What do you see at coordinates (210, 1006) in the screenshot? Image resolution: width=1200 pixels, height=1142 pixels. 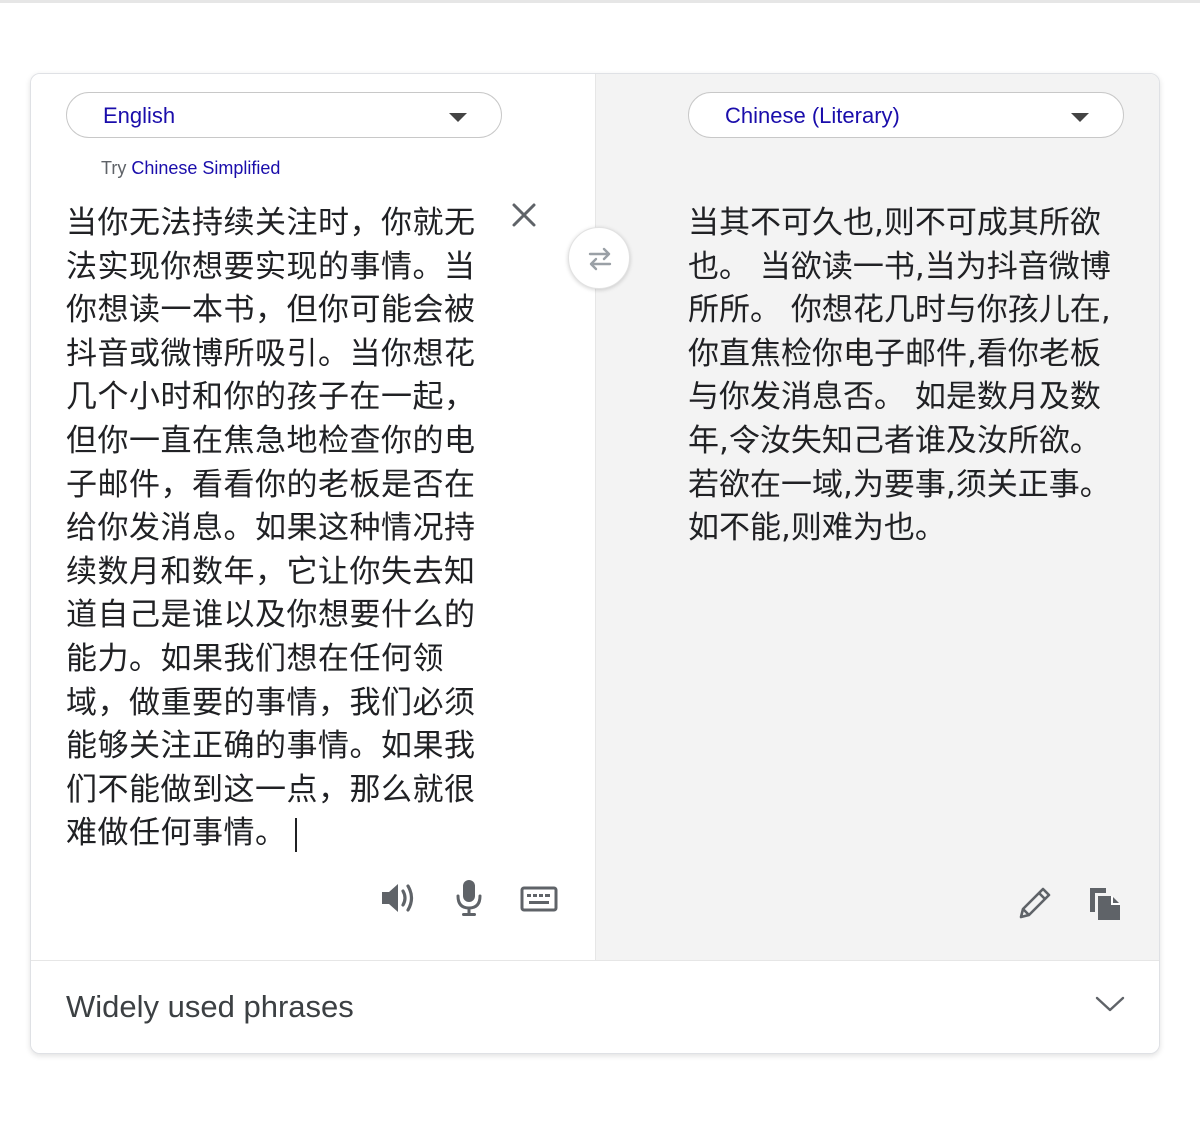 I see `phrases-label: Widely used phrases` at bounding box center [210, 1006].